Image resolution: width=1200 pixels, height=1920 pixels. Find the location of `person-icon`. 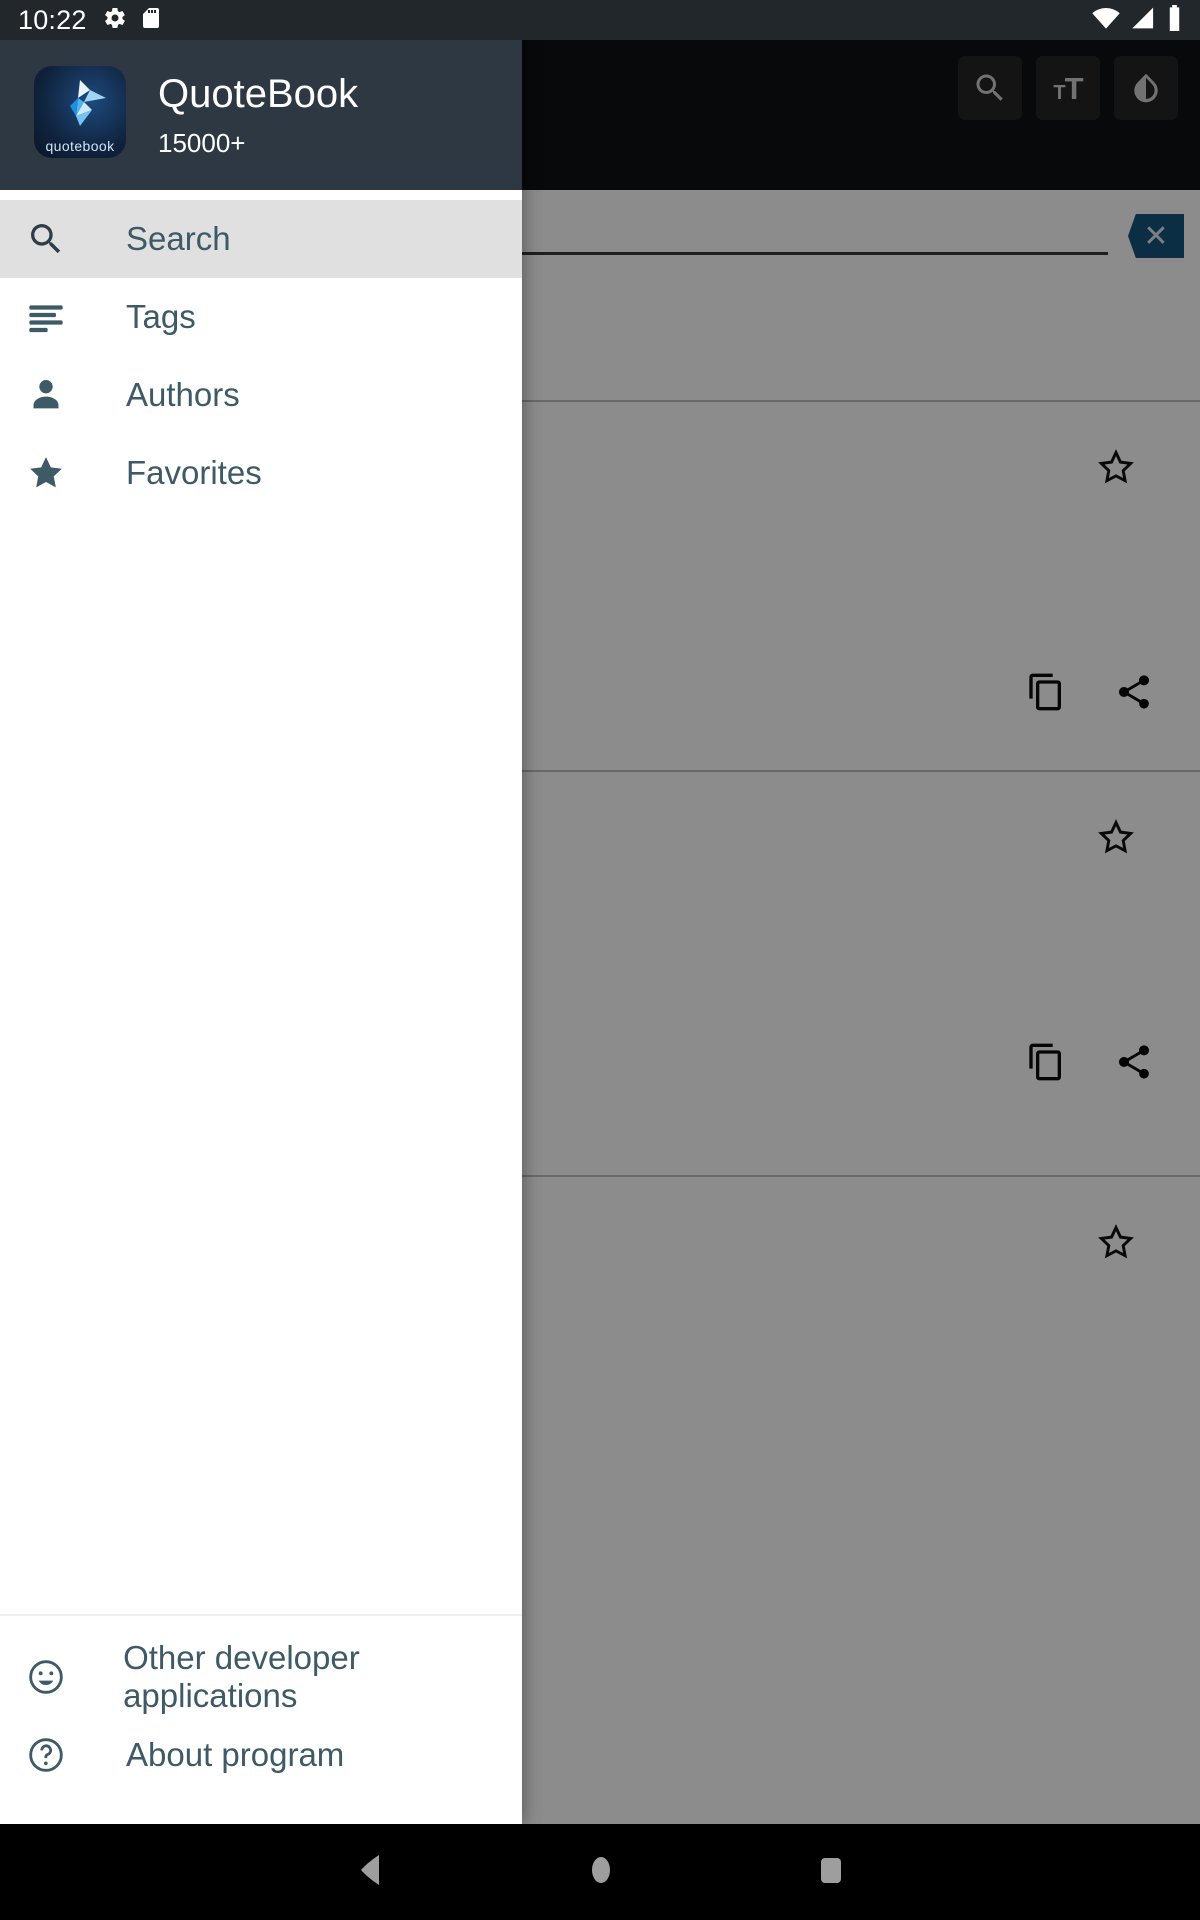

person-icon is located at coordinates (55, 395).